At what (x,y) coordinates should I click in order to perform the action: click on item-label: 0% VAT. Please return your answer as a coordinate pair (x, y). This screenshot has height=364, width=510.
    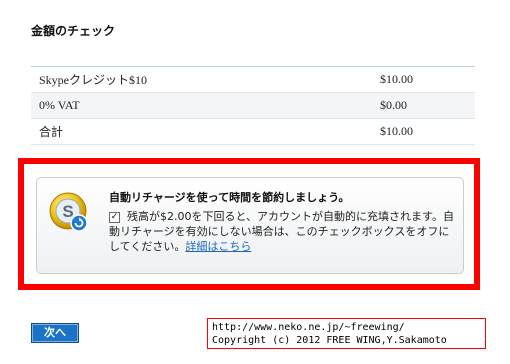
    Looking at the image, I should click on (201, 105).